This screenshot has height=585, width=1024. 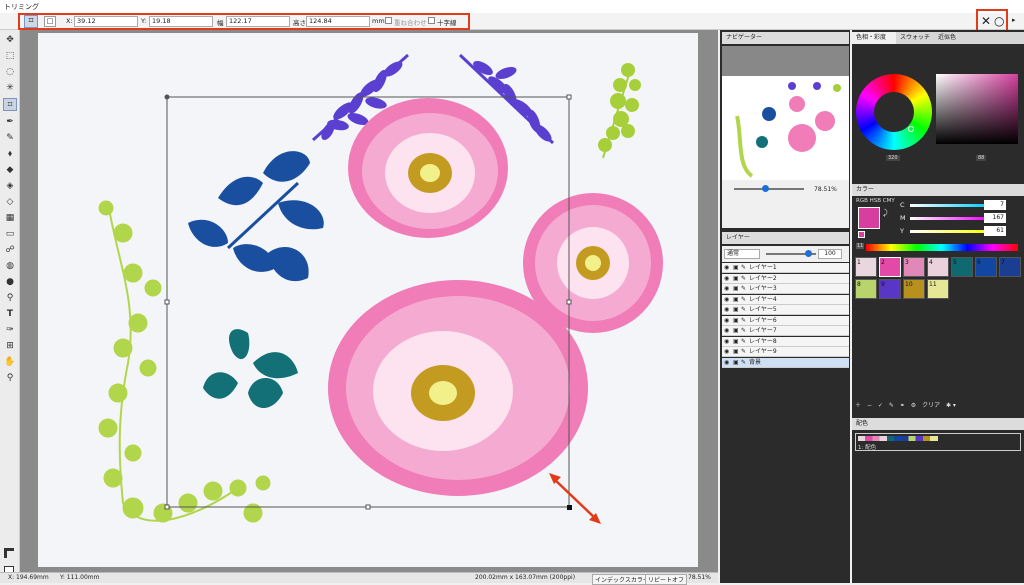 What do you see at coordinates (962, 267) in the screenshot?
I see `palette-swatch: 5` at bounding box center [962, 267].